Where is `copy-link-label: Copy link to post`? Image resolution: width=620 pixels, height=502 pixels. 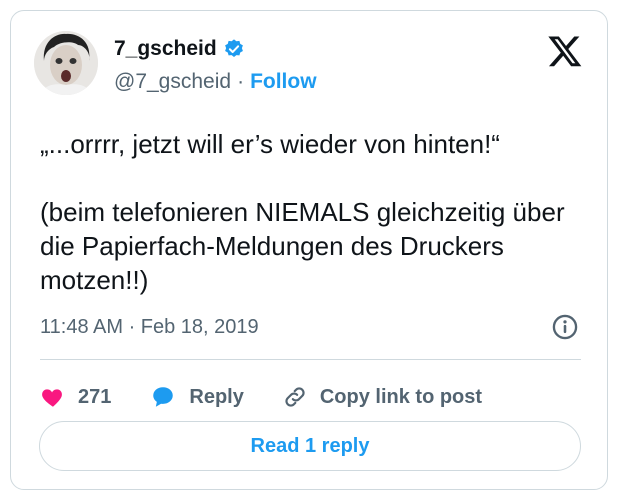
copy-link-label: Copy link to post is located at coordinates (401, 396).